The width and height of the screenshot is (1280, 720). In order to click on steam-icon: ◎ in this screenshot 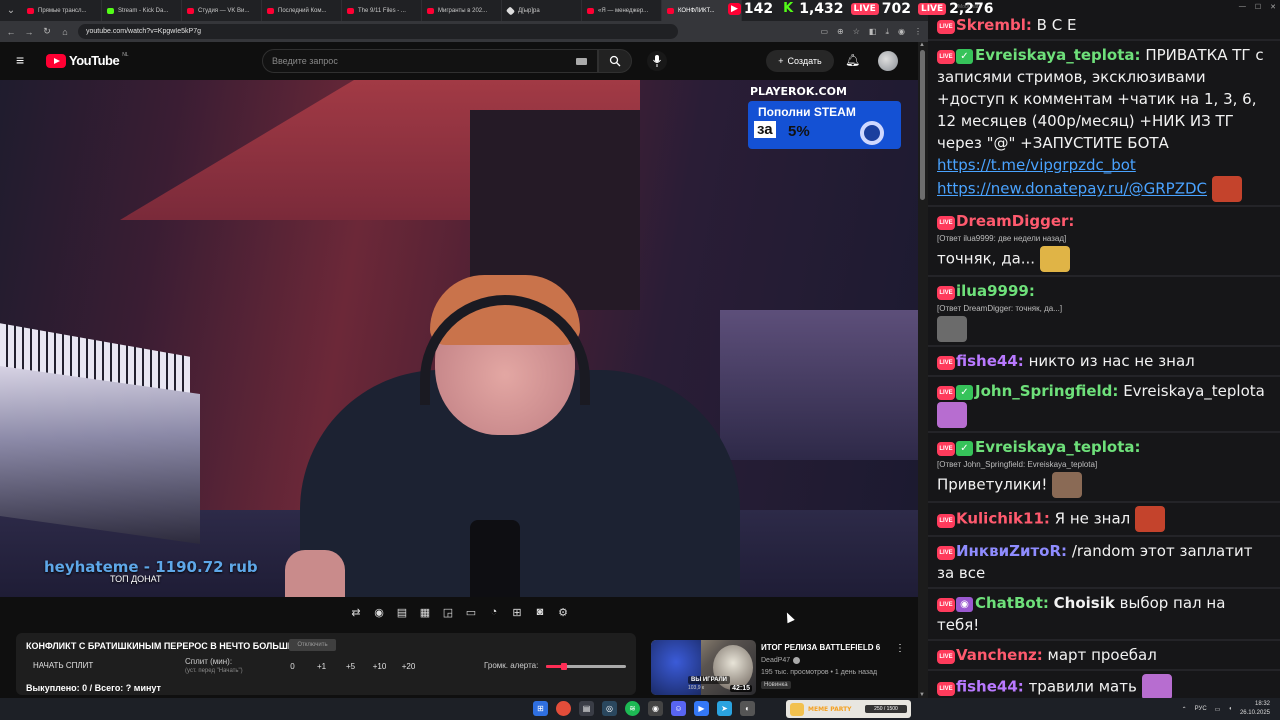, I will do `click(609, 708)`.